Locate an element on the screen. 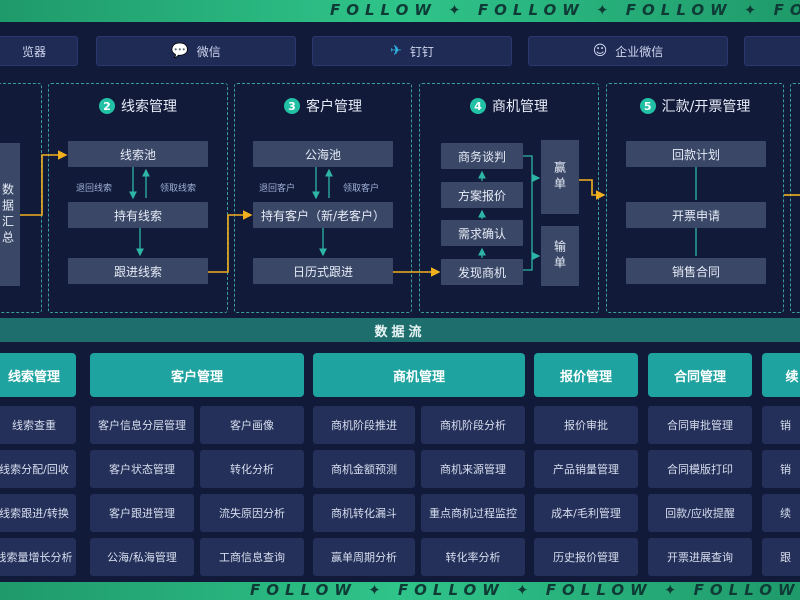 This screenshot has width=800, height=600. feature-cell: 成本/毛利管理 is located at coordinates (586, 513).